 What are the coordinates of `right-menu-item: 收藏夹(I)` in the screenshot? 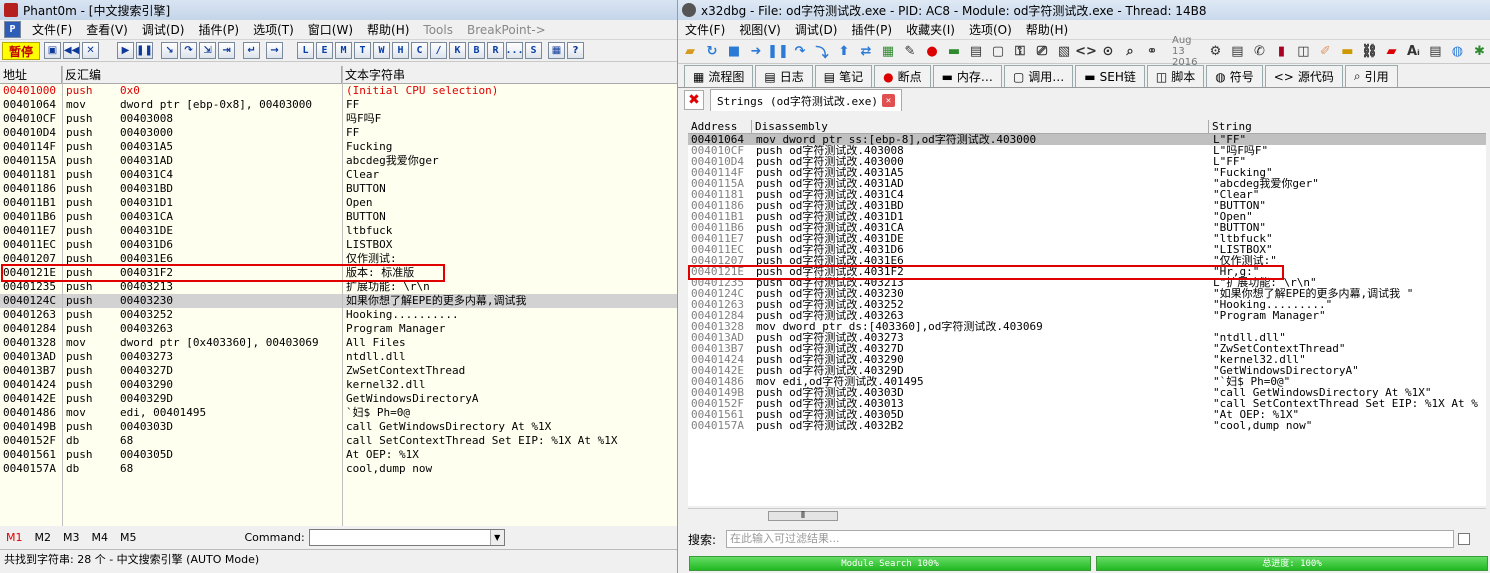 It's located at (930, 29).